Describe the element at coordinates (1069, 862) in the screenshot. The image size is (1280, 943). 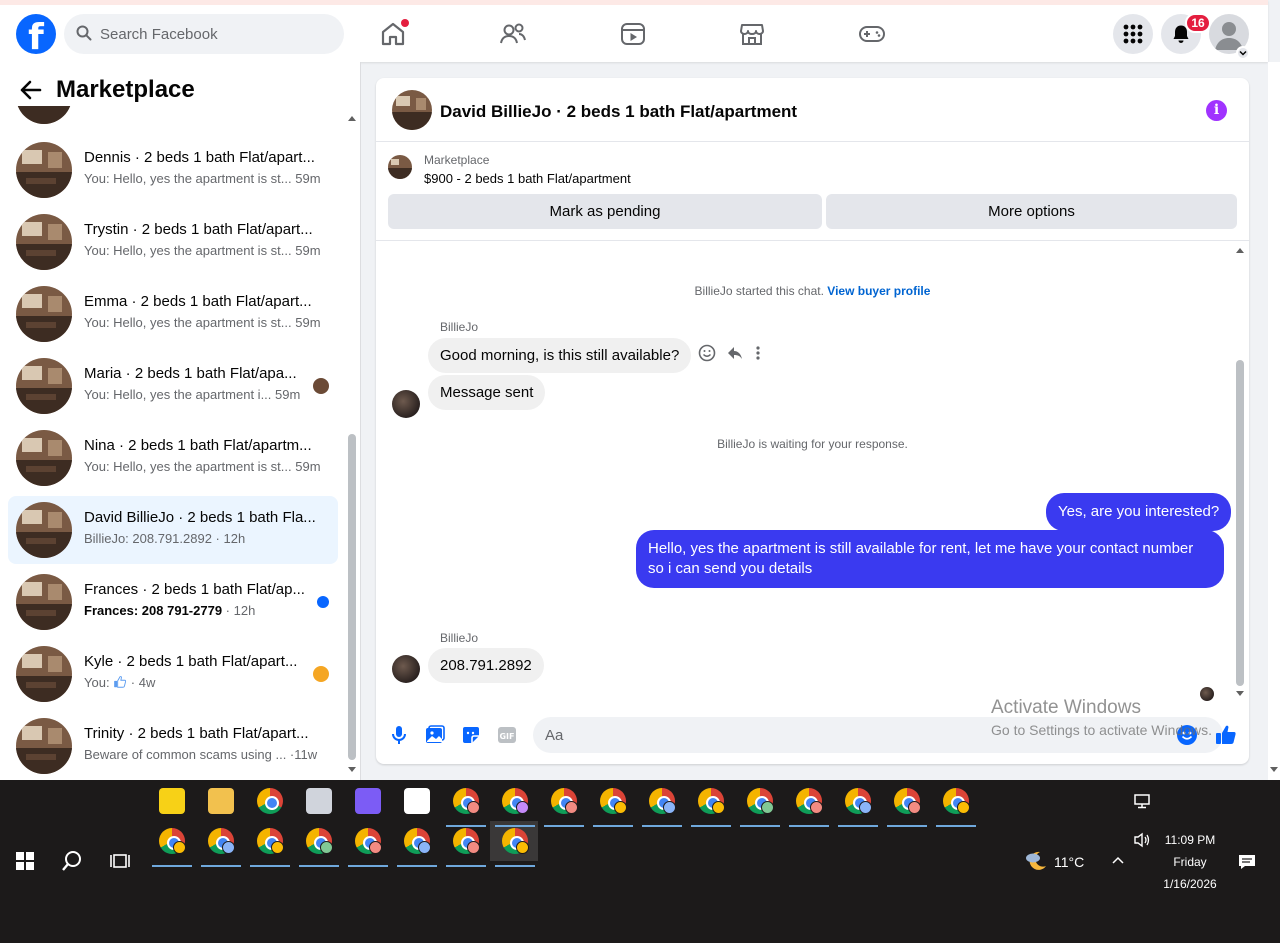
I see `weather-temperature: 11°C` at that location.